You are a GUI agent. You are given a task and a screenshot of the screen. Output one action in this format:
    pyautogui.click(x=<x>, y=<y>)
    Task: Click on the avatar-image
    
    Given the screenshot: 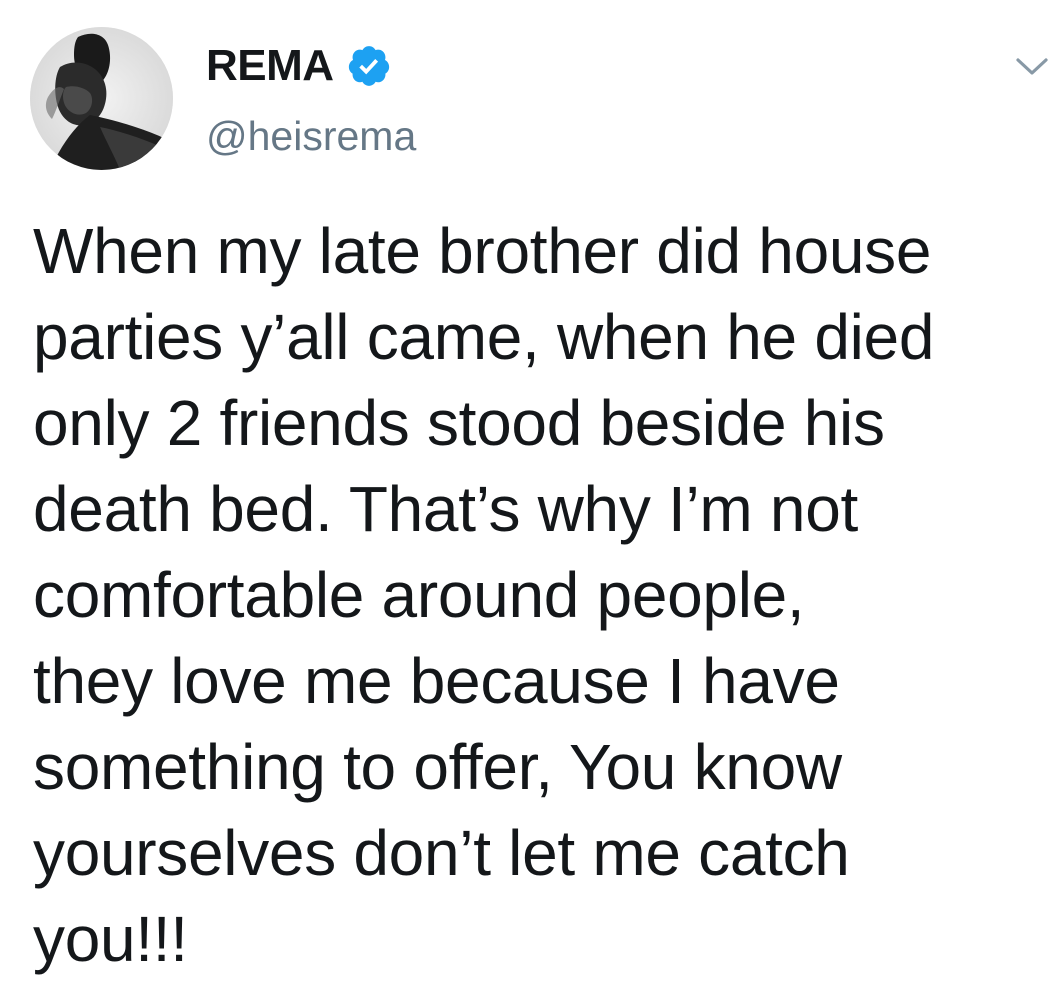 What is the action you would take?
    pyautogui.click(x=101, y=98)
    